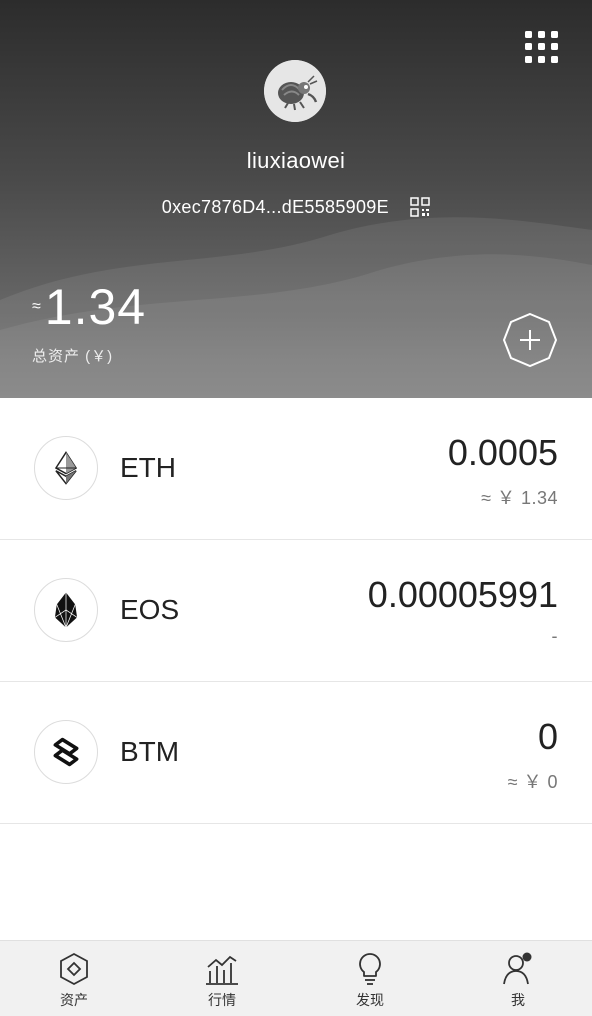  I want to click on coin-amount: 0.00005991, so click(462, 594).